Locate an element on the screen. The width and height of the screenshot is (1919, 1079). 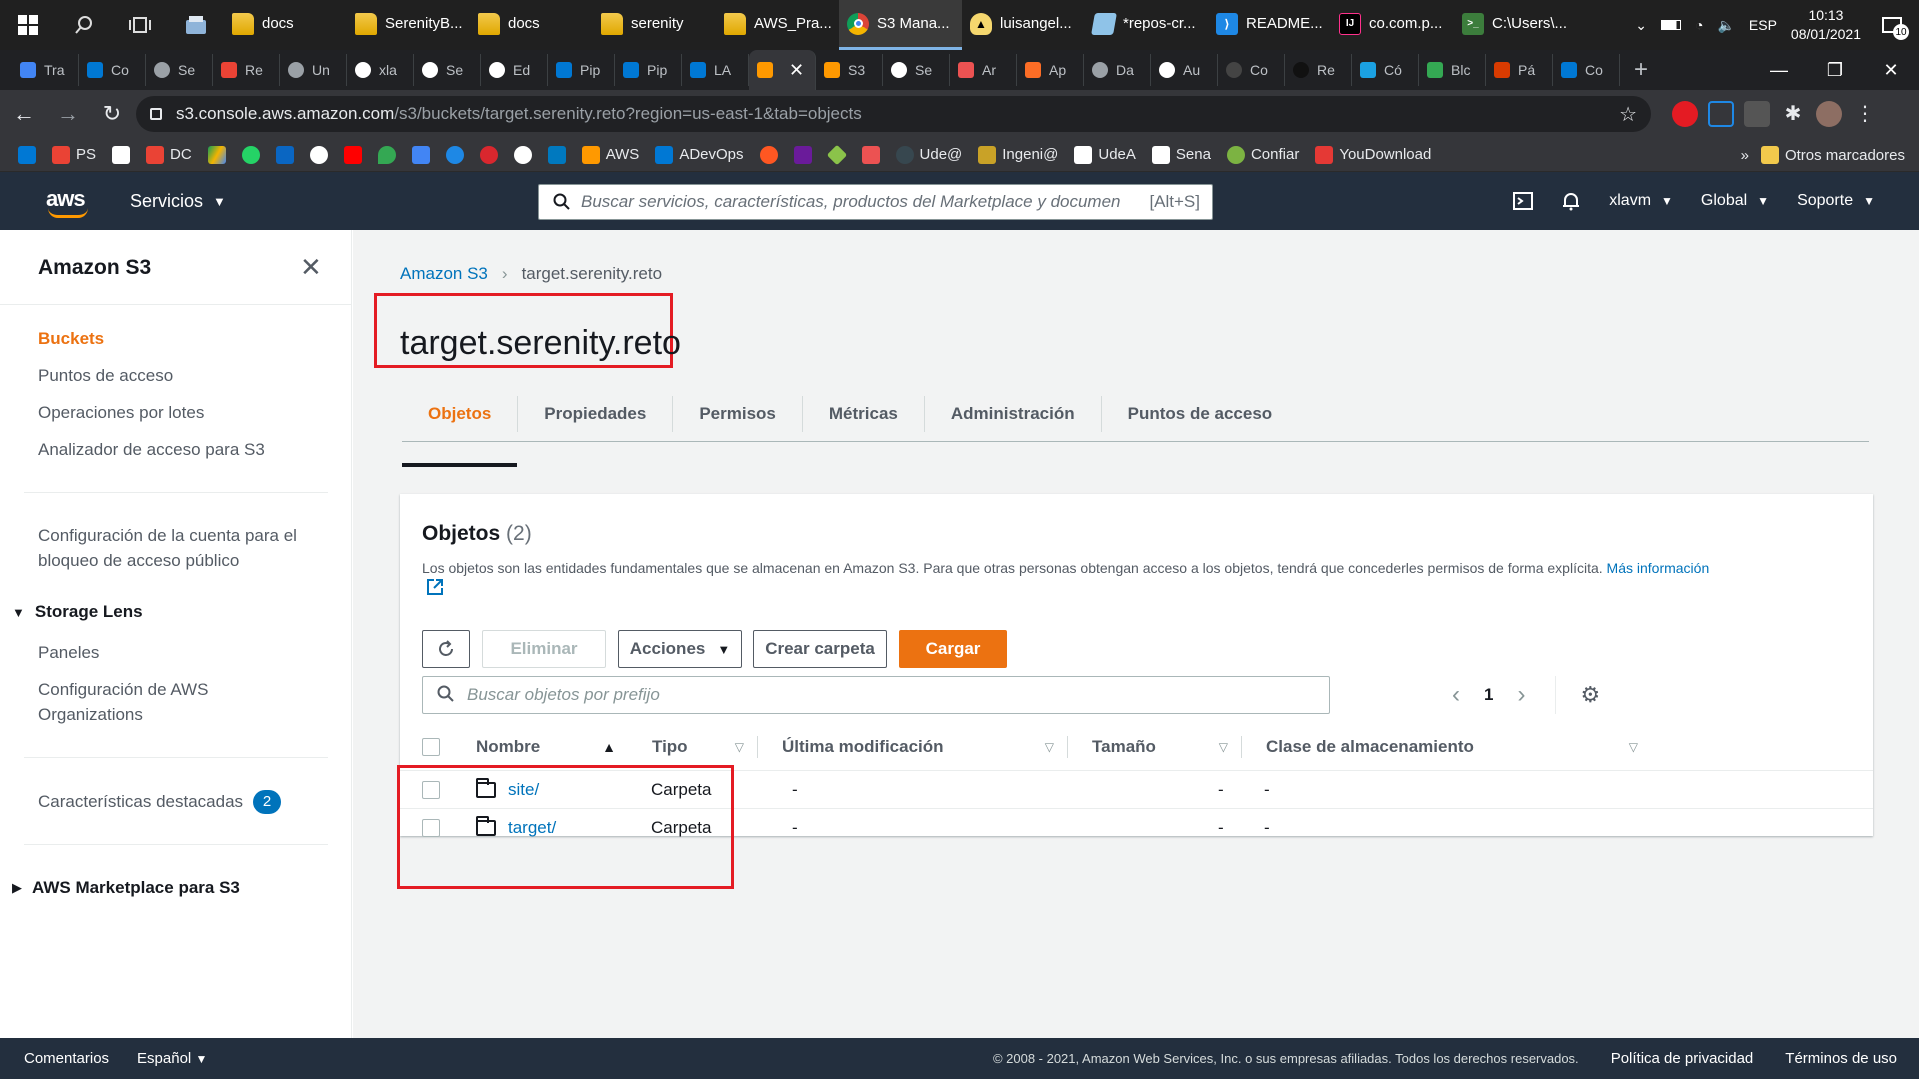
more-info-link: Más información is located at coordinates (1658, 568).